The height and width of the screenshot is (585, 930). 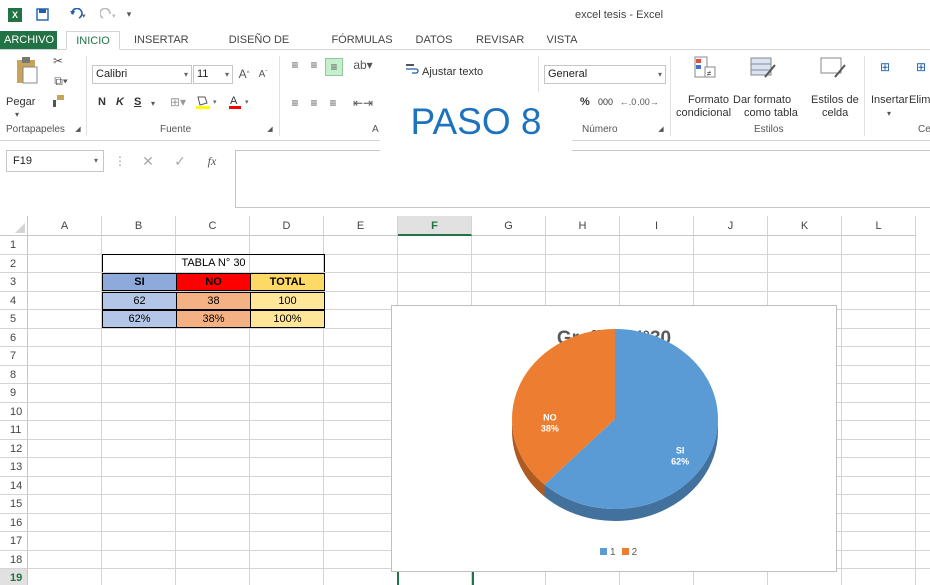 What do you see at coordinates (14, 319) in the screenshot?
I see `row-header-5: 5` at bounding box center [14, 319].